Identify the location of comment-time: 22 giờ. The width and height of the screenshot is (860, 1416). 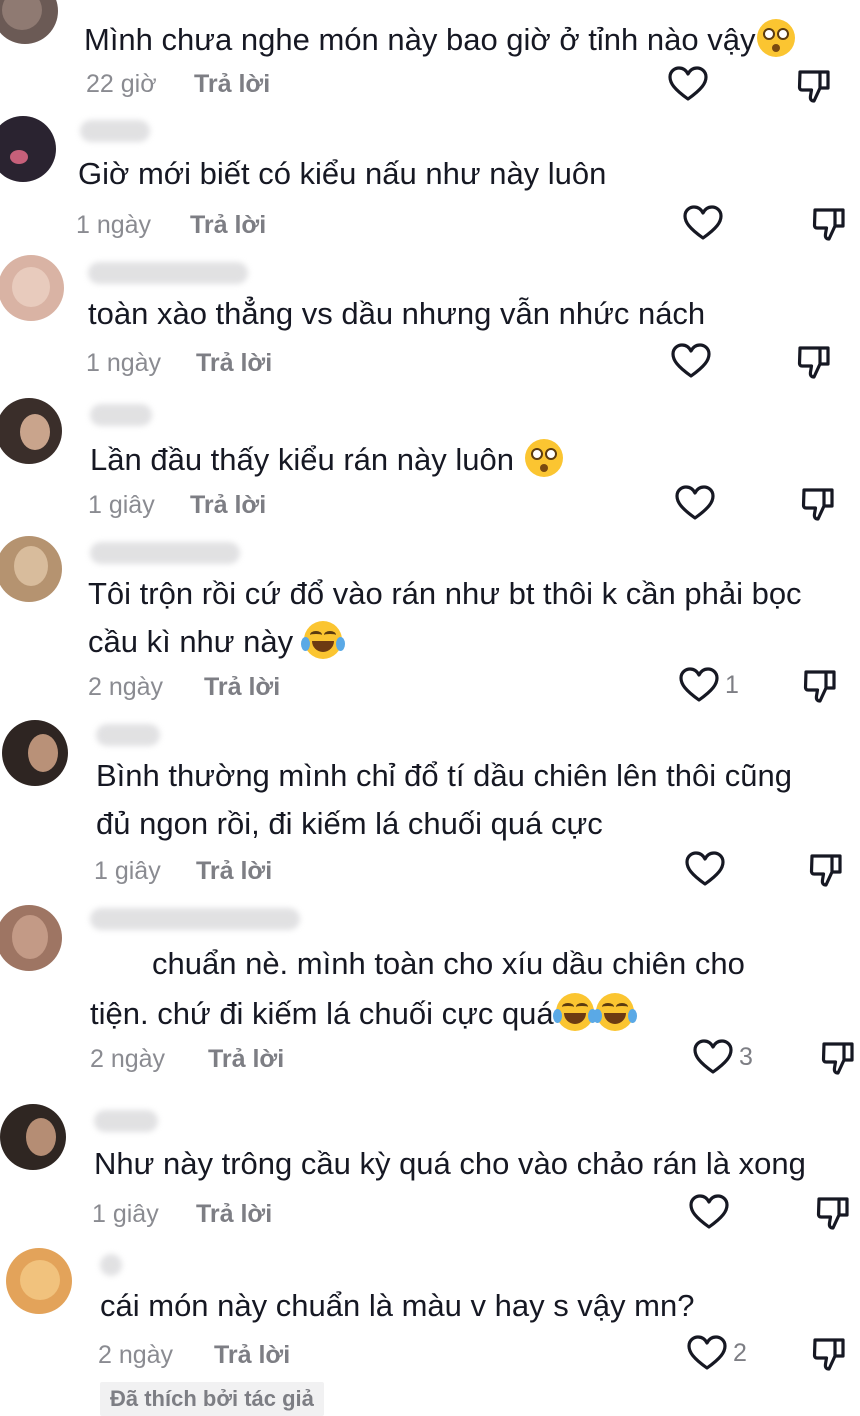
(121, 84).